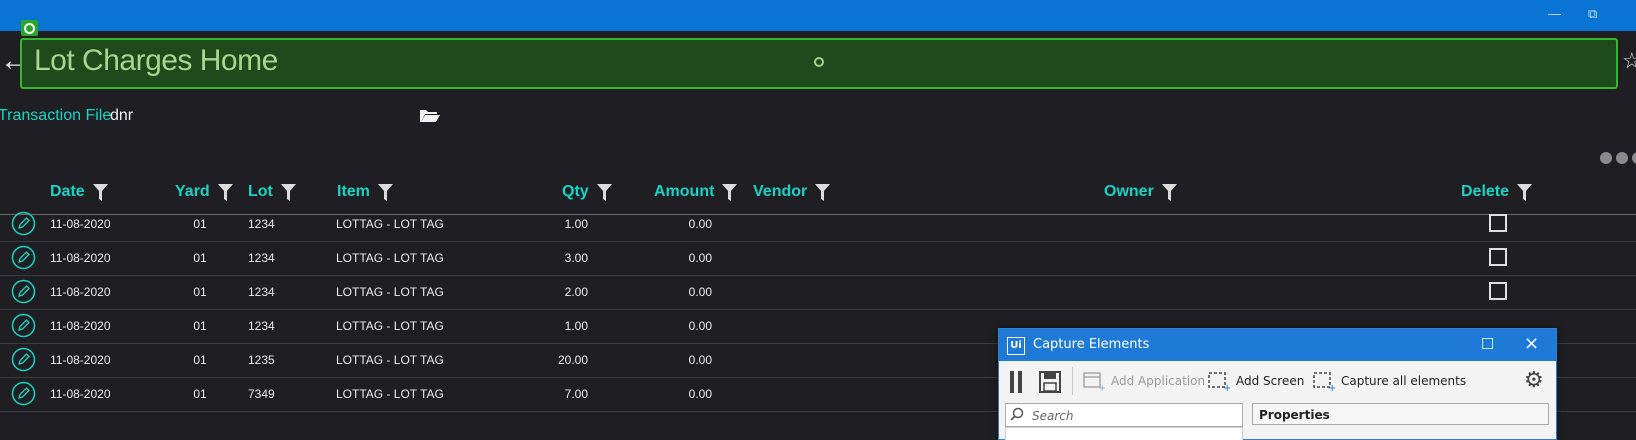 This screenshot has height=440, width=1636. I want to click on cell-lot: 1235, so click(261, 360).